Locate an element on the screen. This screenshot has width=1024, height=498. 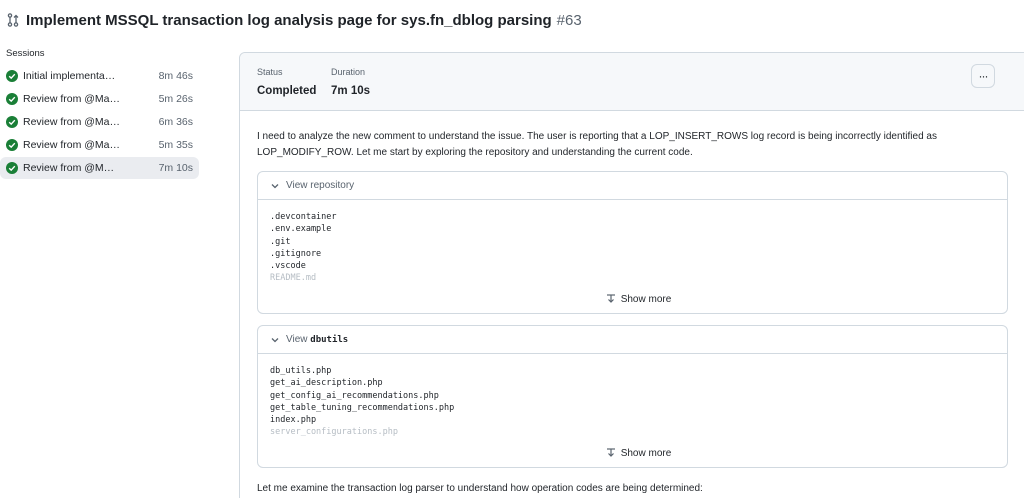
file-entry: .git is located at coordinates (280, 241).